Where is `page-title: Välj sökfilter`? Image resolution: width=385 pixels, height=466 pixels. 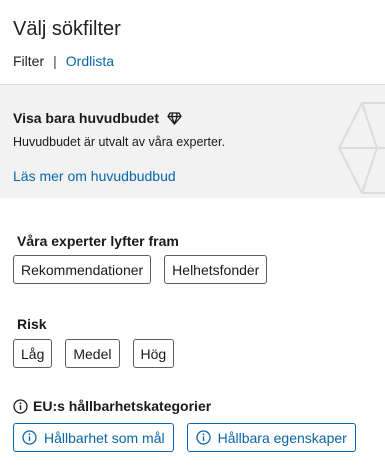
page-title: Välj sökfilter is located at coordinates (67, 29).